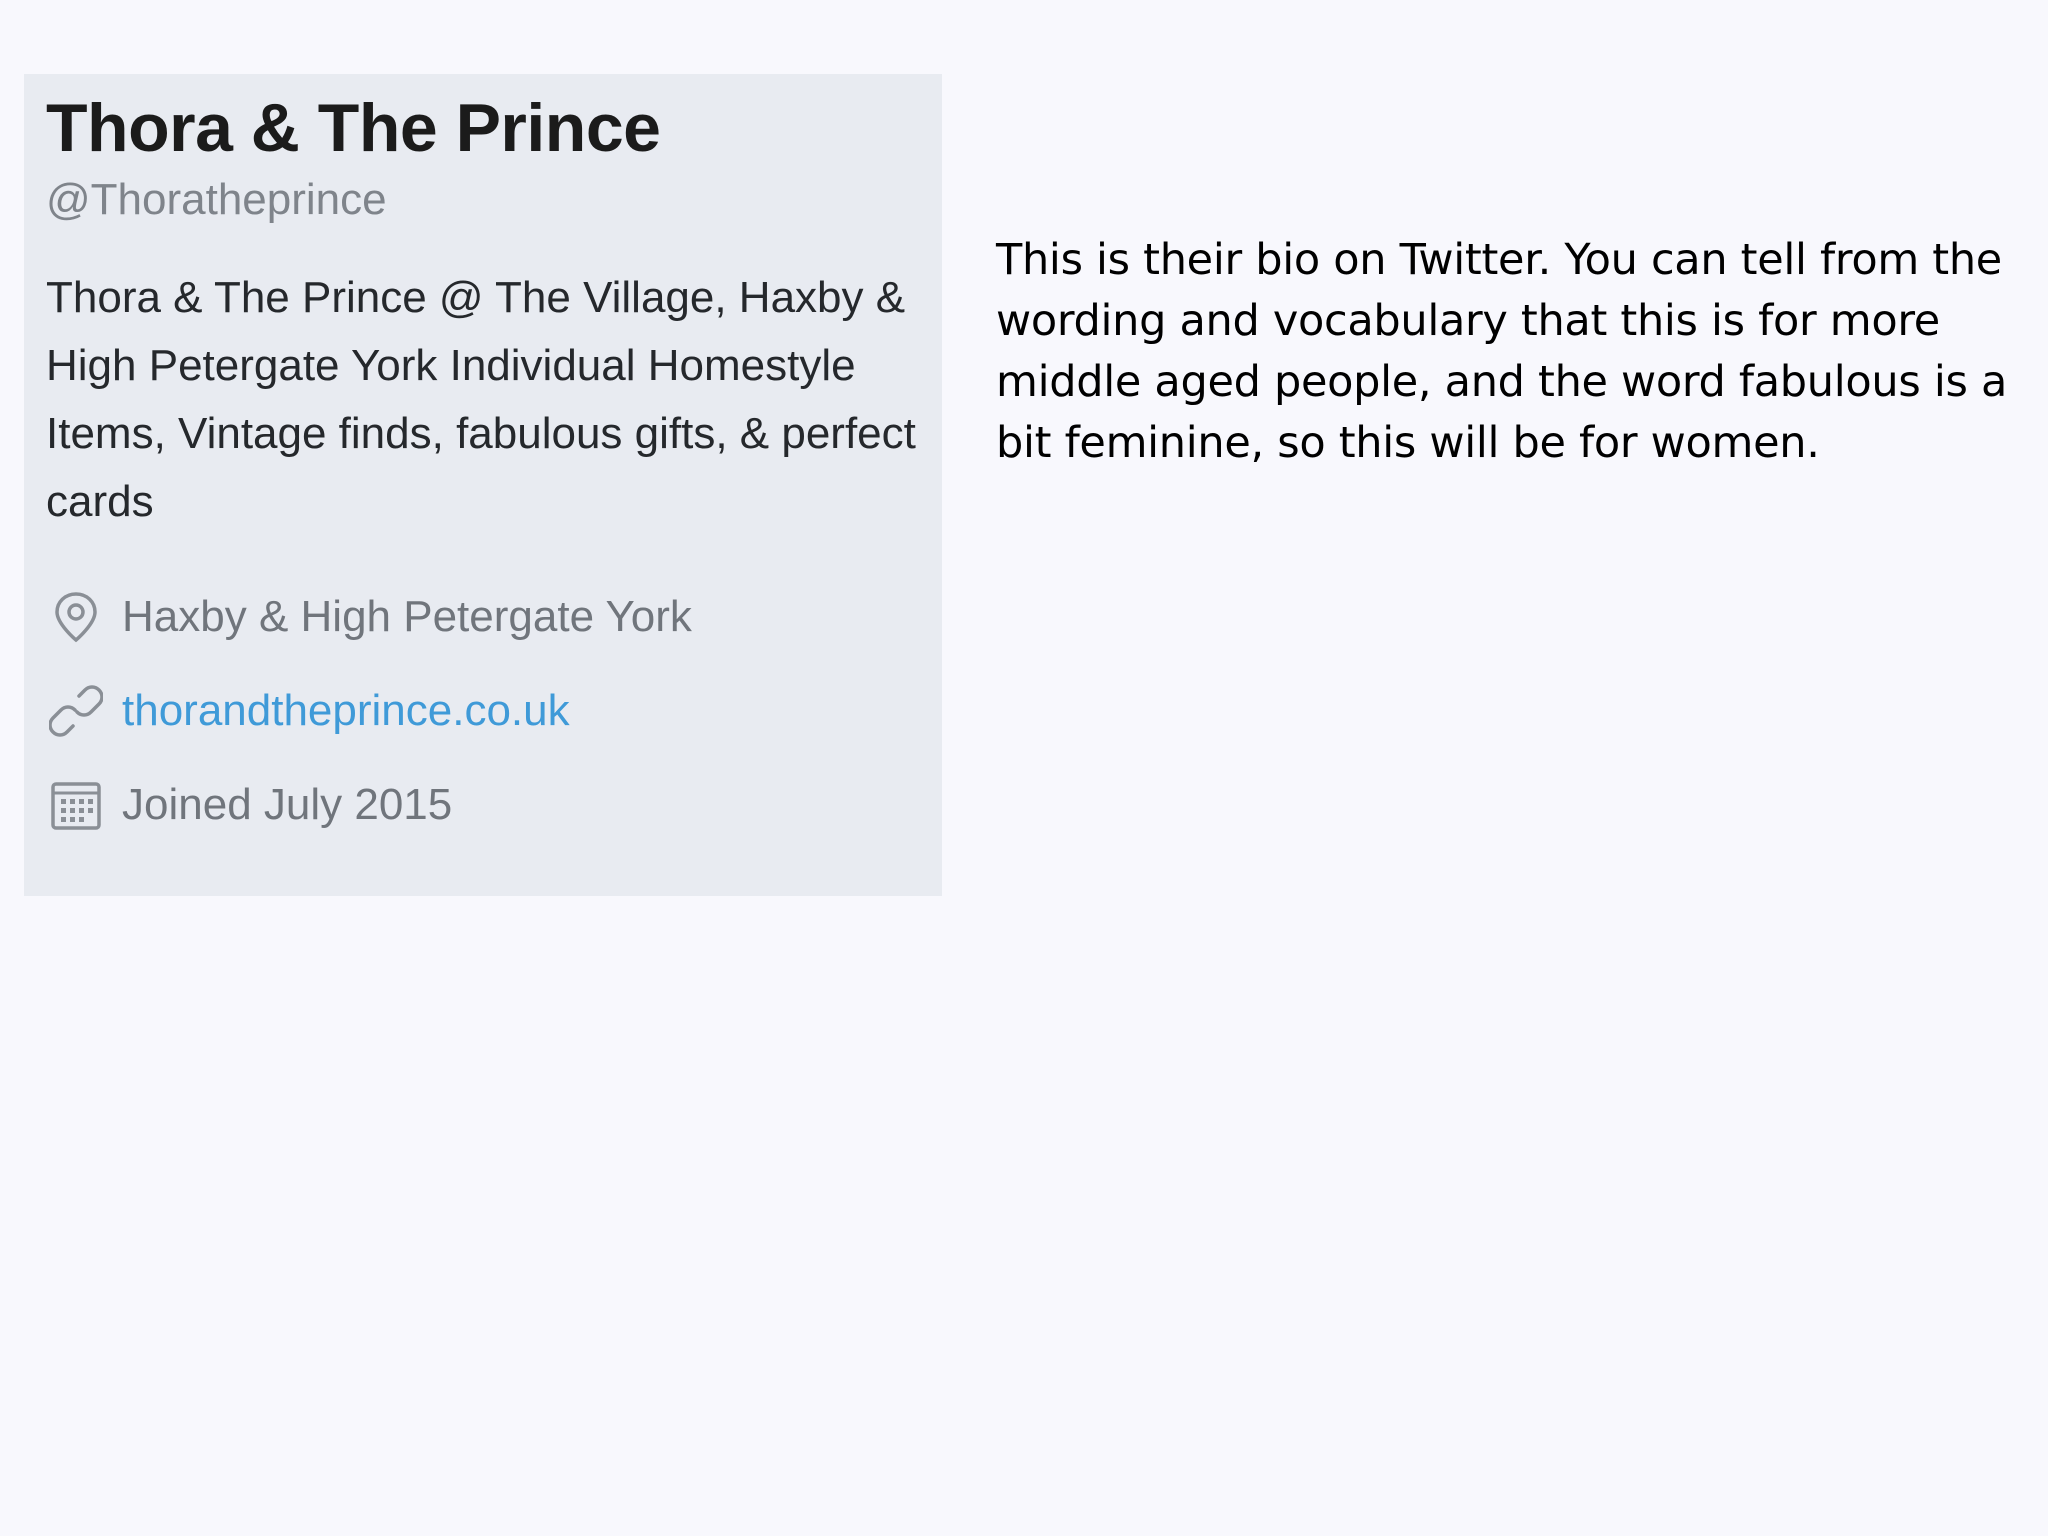  I want to click on profile-website: thorandtheprince.co.uk, so click(494, 711).